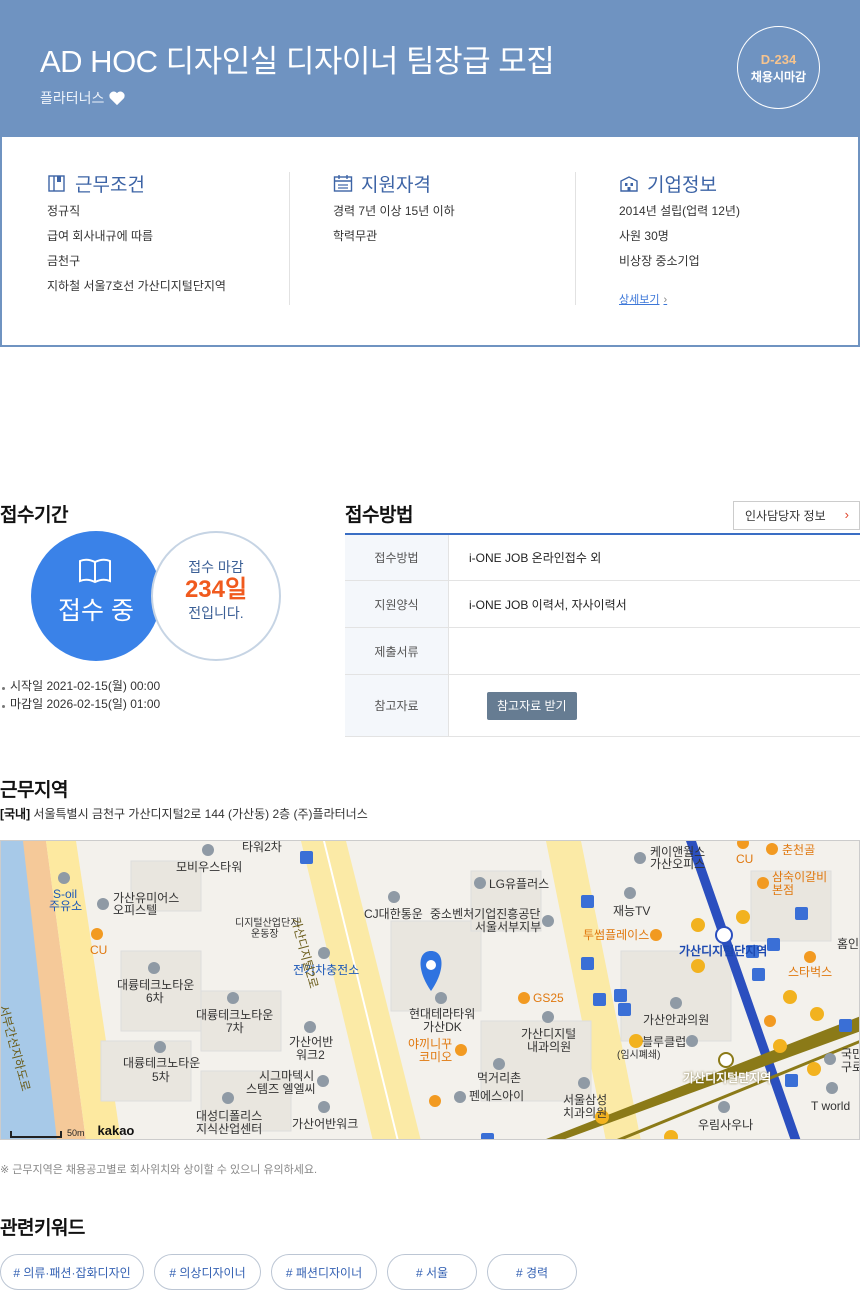 Image resolution: width=860 pixels, height=1291 pixels. I want to click on qualifications: 지원자격 경력 7년 이상 15년 이하 학력무관, so click(454, 238).